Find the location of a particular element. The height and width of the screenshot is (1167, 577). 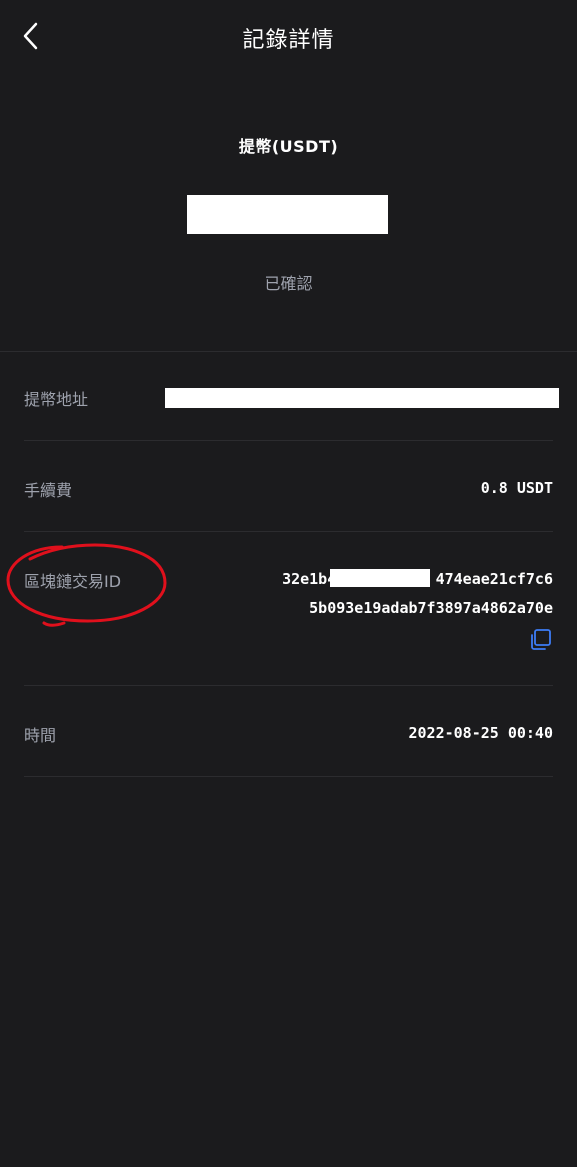

top-bar: 記錄詳情 is located at coordinates (288, 37).